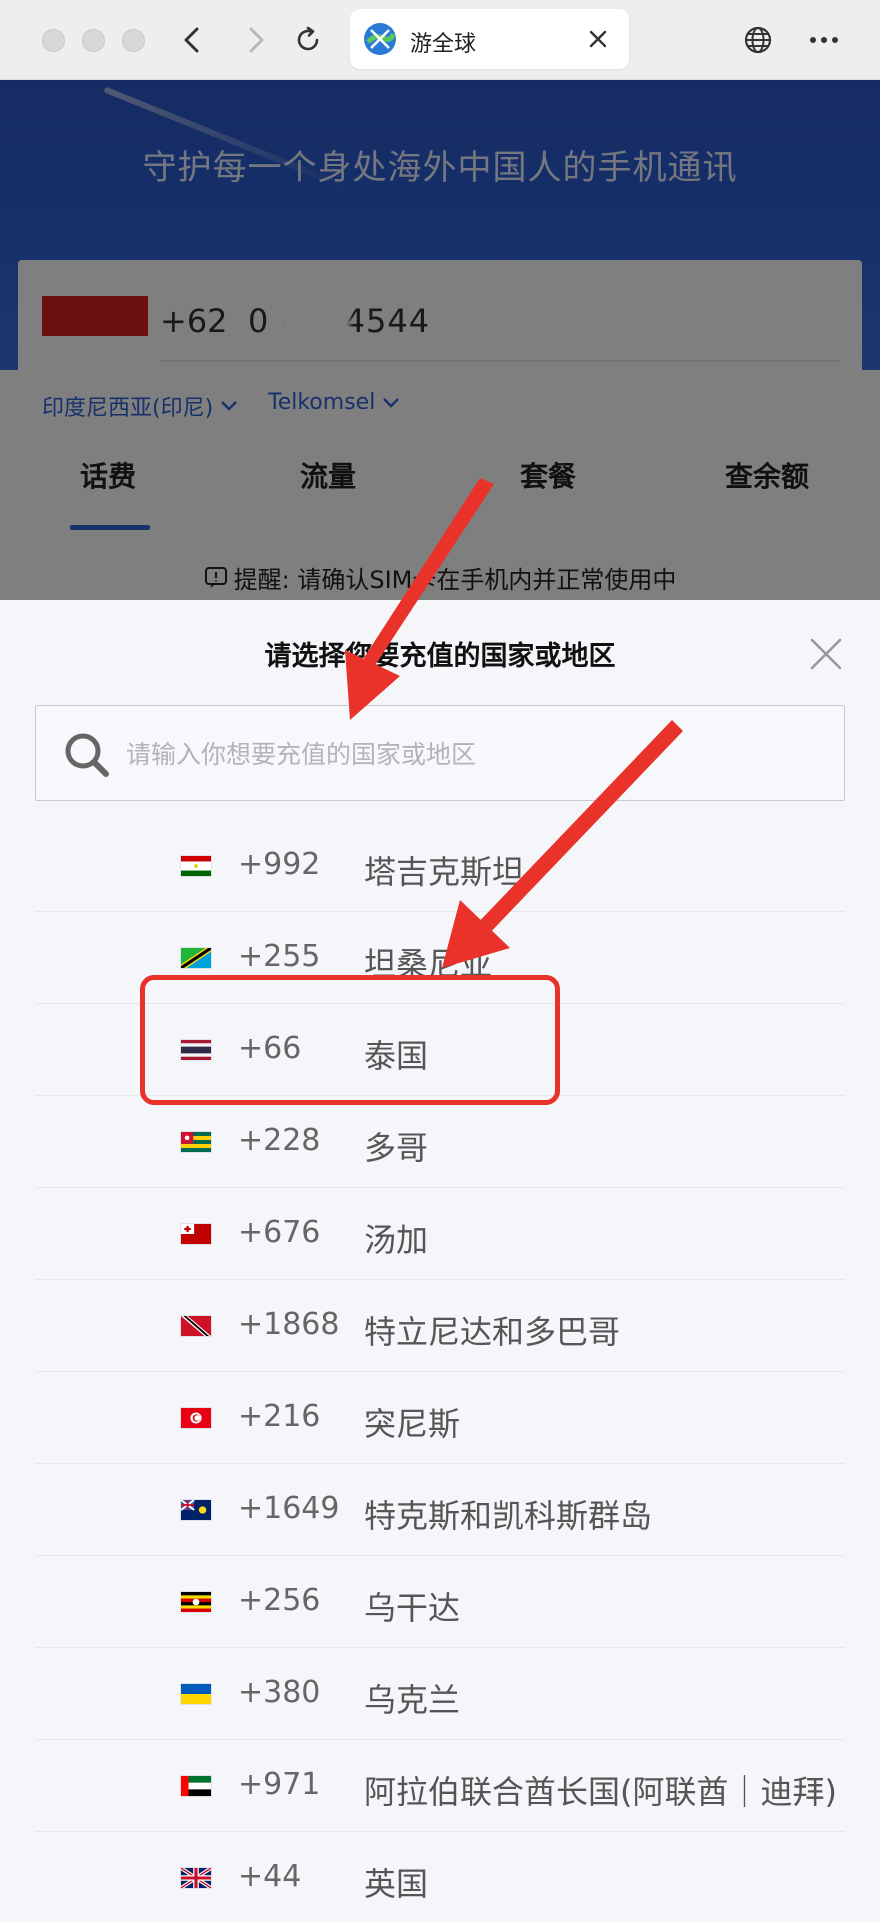 This screenshot has height=1922, width=880. I want to click on tab-title: 游全球, so click(443, 44).